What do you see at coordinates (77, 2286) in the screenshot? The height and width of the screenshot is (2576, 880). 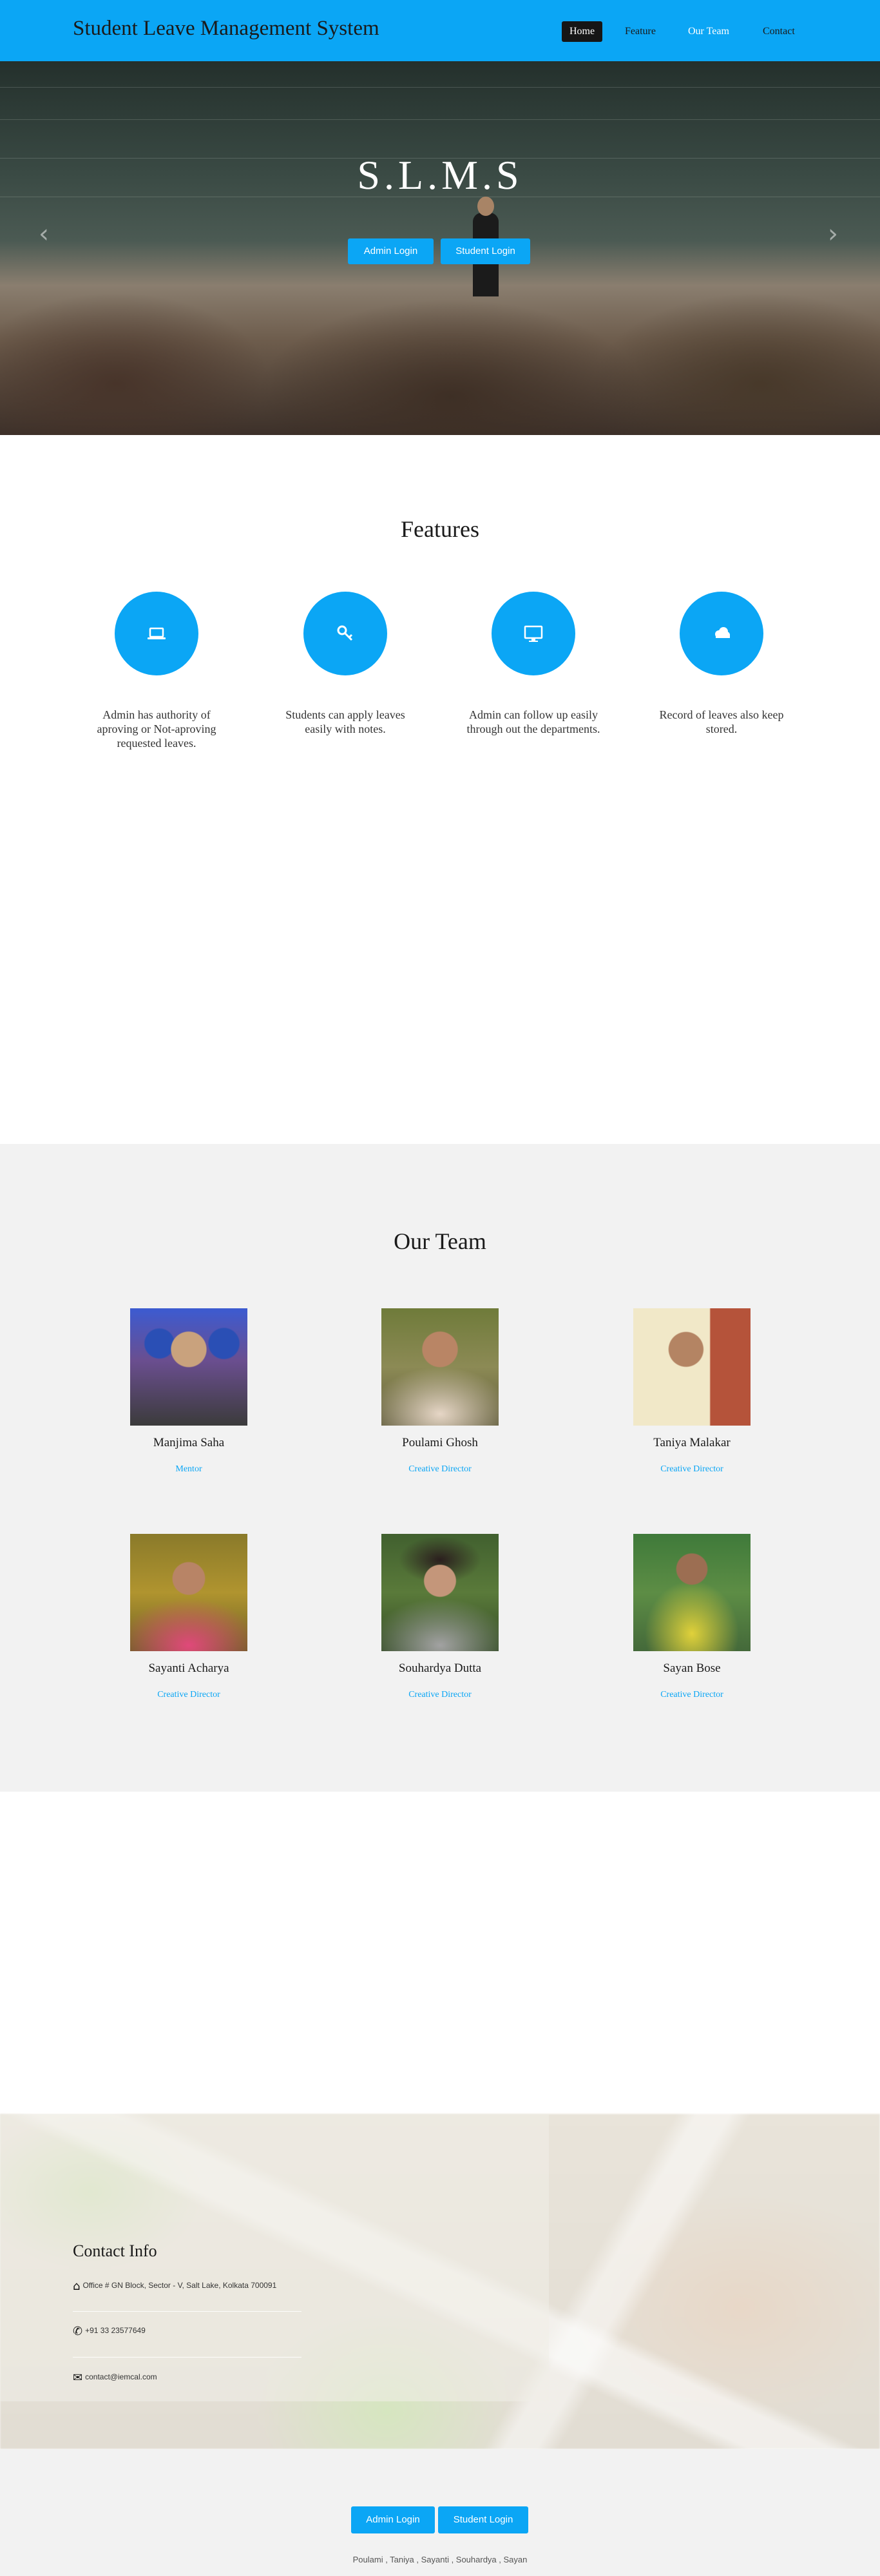 I see `home-icon: ⌂` at bounding box center [77, 2286].